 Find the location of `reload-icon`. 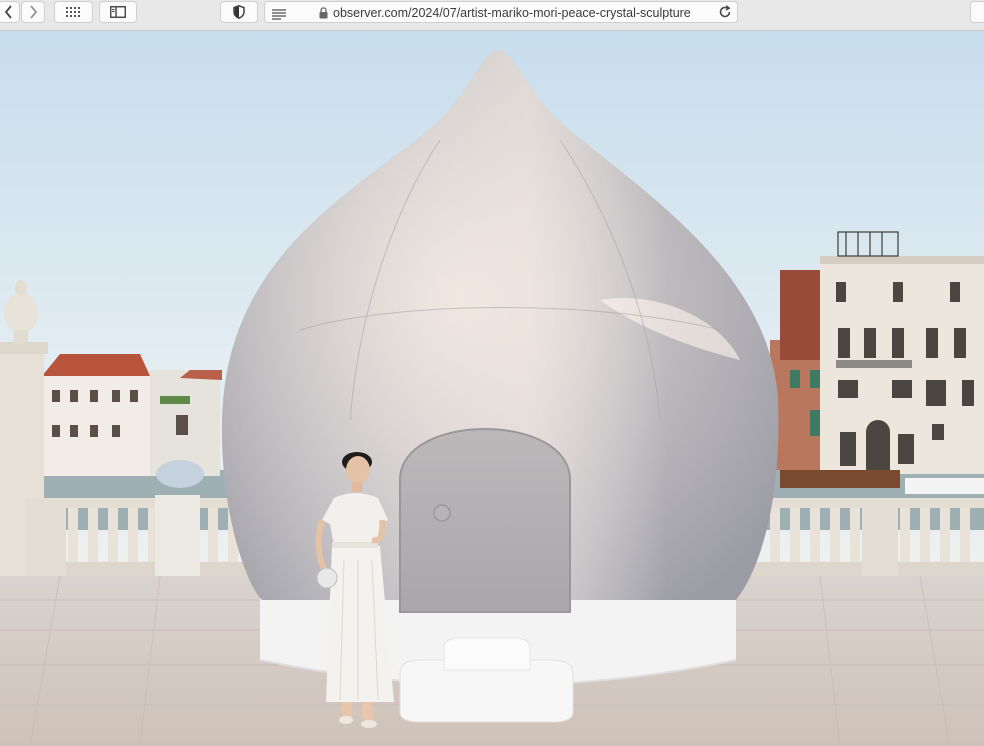

reload-icon is located at coordinates (725, 14).